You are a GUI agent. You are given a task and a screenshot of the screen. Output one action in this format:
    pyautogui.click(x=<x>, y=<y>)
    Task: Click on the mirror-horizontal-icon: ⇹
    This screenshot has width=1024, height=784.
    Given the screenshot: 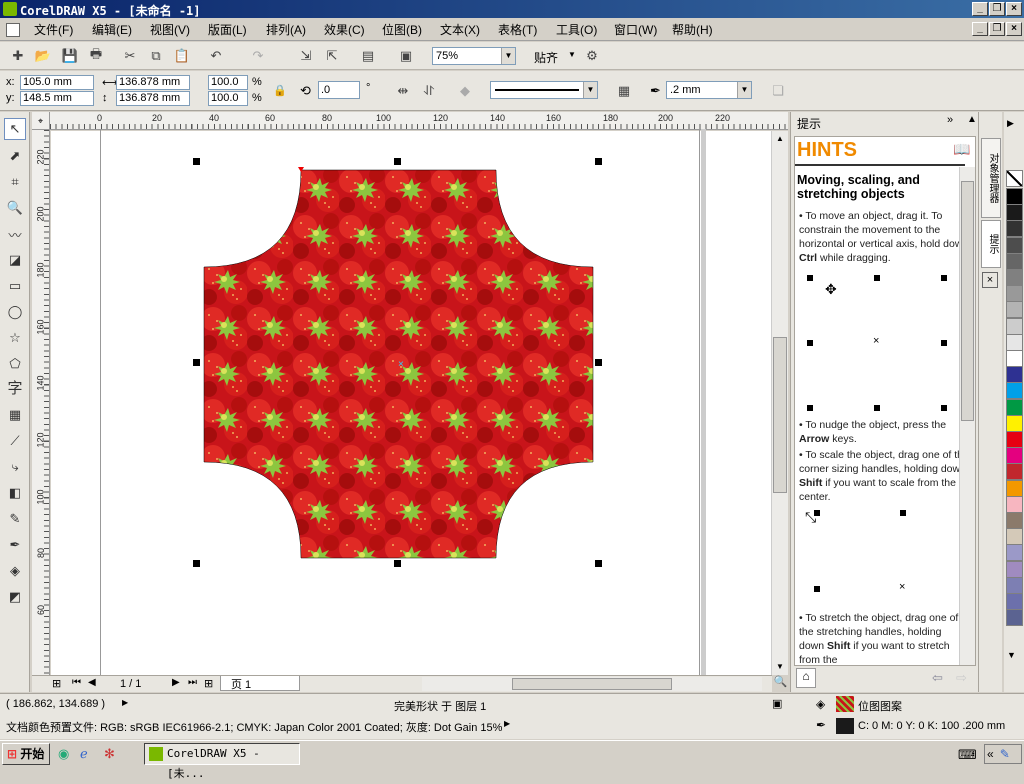 What is the action you would take?
    pyautogui.click(x=403, y=91)
    